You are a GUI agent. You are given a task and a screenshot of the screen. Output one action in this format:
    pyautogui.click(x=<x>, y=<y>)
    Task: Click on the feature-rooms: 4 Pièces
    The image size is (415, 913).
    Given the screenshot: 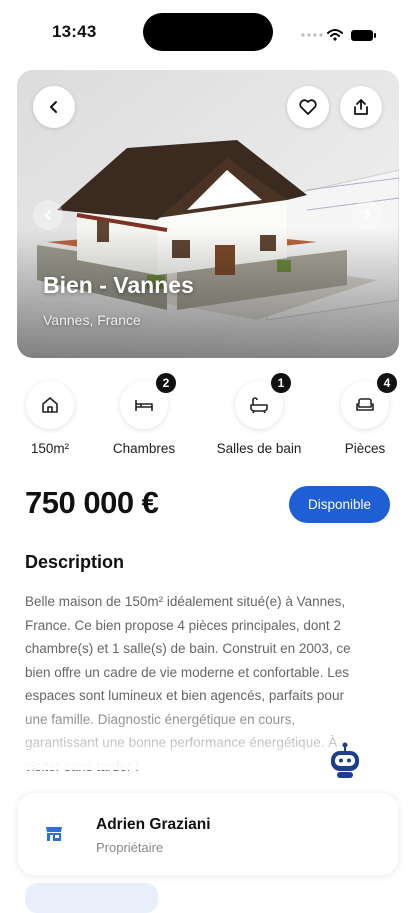 What is the action you would take?
    pyautogui.click(x=365, y=414)
    